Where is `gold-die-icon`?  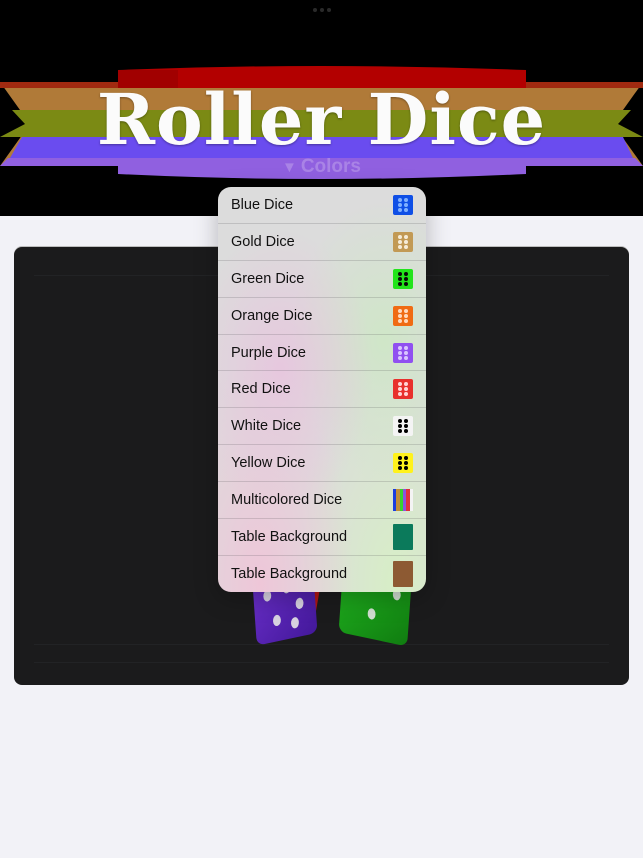
gold-die-icon is located at coordinates (403, 241).